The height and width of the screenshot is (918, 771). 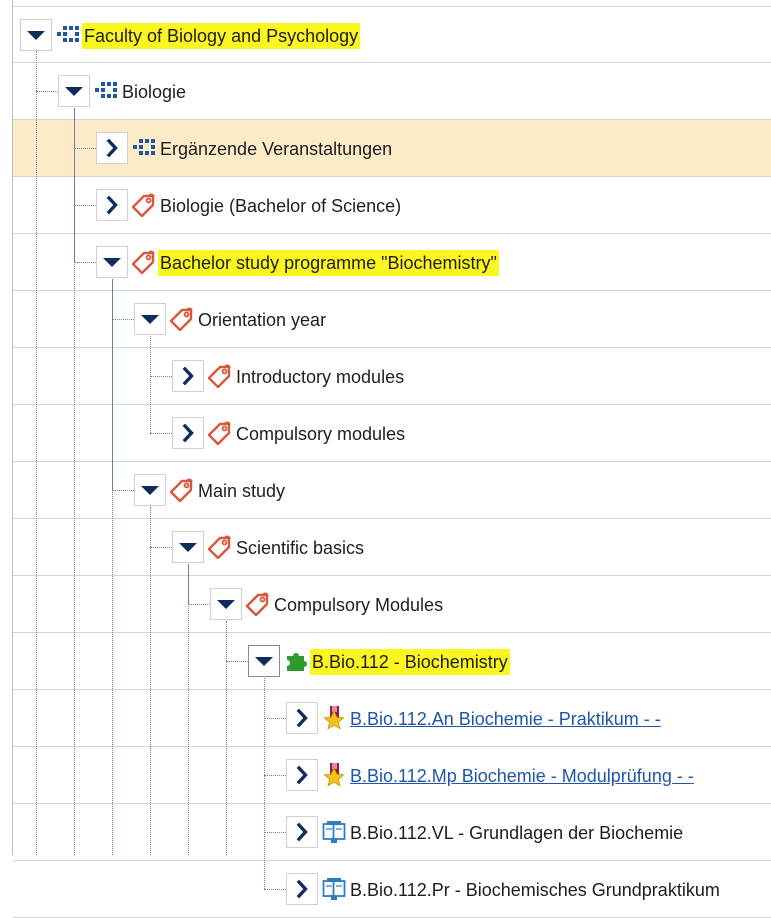 What do you see at coordinates (281, 206) in the screenshot?
I see `node-label: Biologie (Bachelor of Science)` at bounding box center [281, 206].